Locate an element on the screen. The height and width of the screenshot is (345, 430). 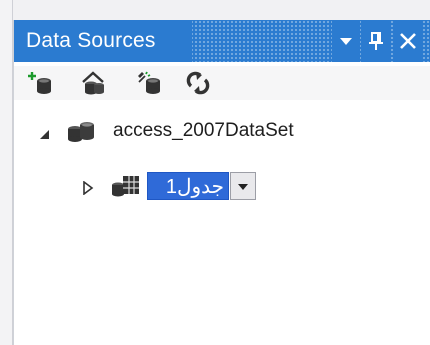
panel-title-bar: Data Sources is located at coordinates (222, 41).